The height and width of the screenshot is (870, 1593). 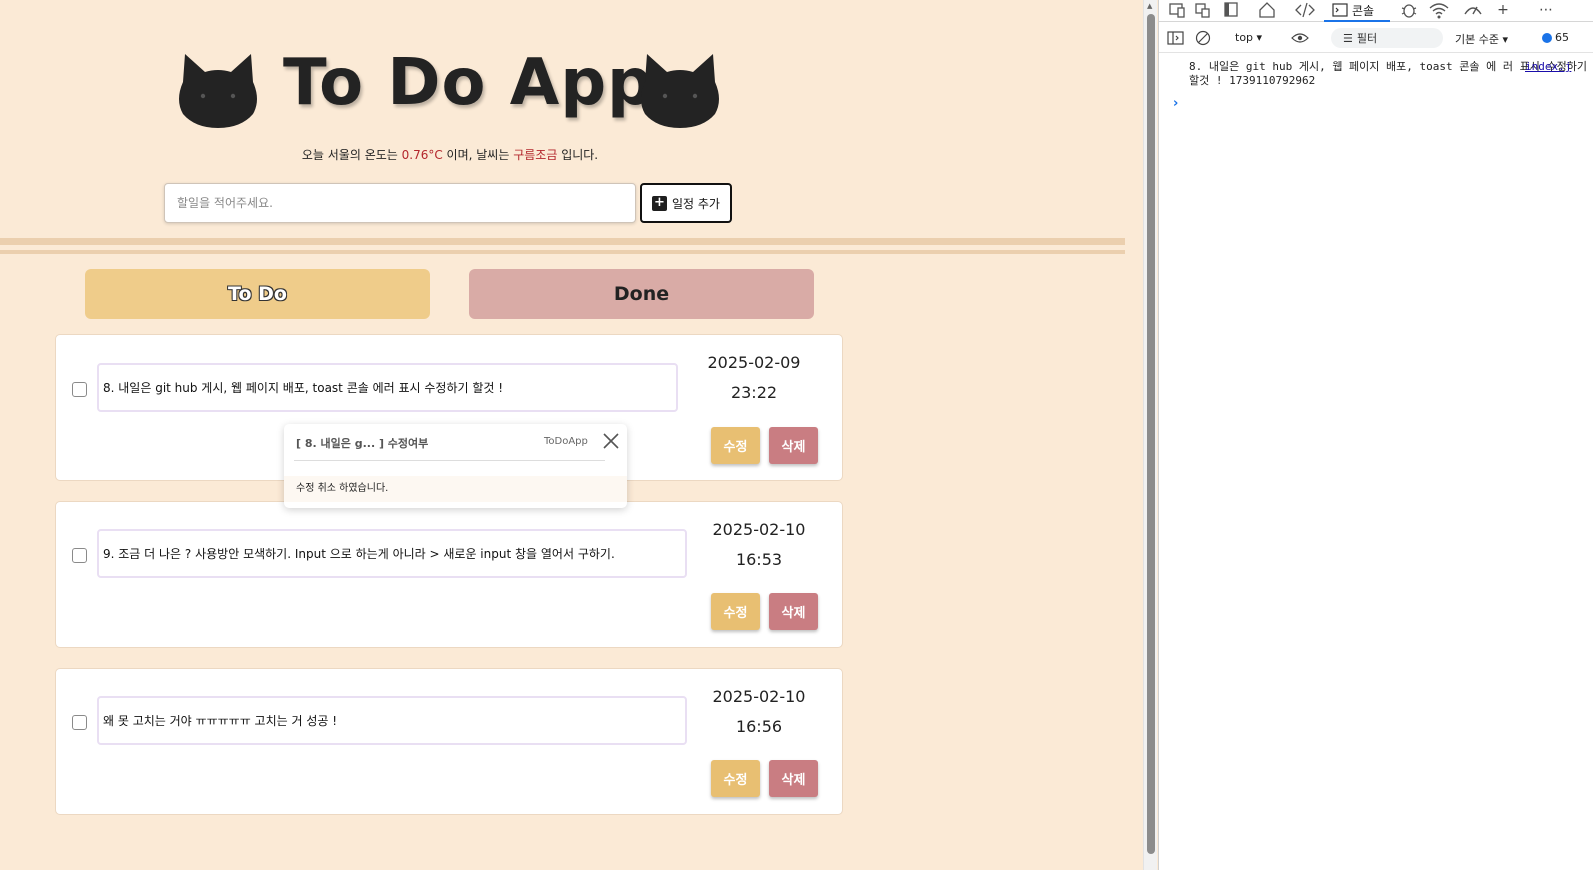 I want to click on issues-icon, so click(x=1547, y=37).